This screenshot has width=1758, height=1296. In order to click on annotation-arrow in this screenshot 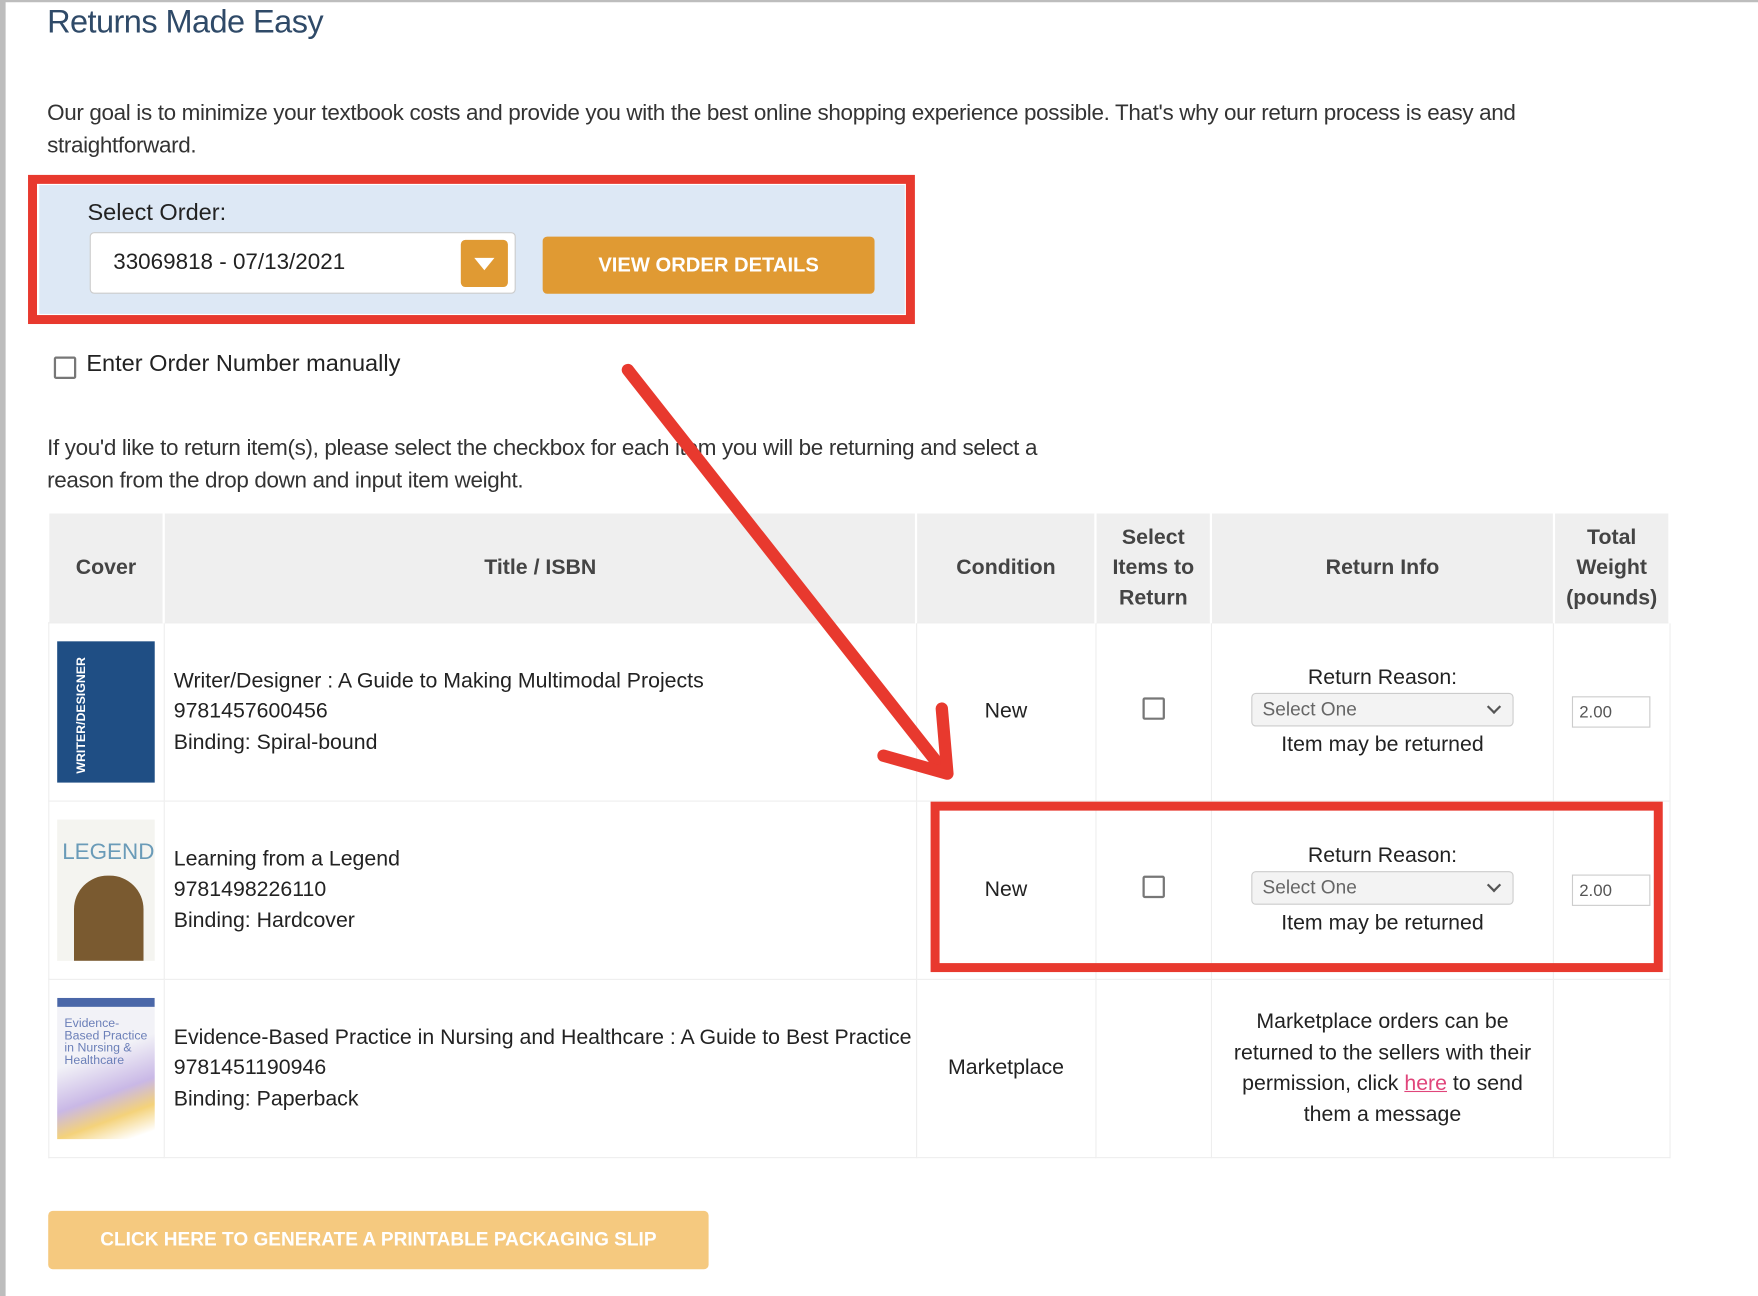, I will do `click(787, 571)`.